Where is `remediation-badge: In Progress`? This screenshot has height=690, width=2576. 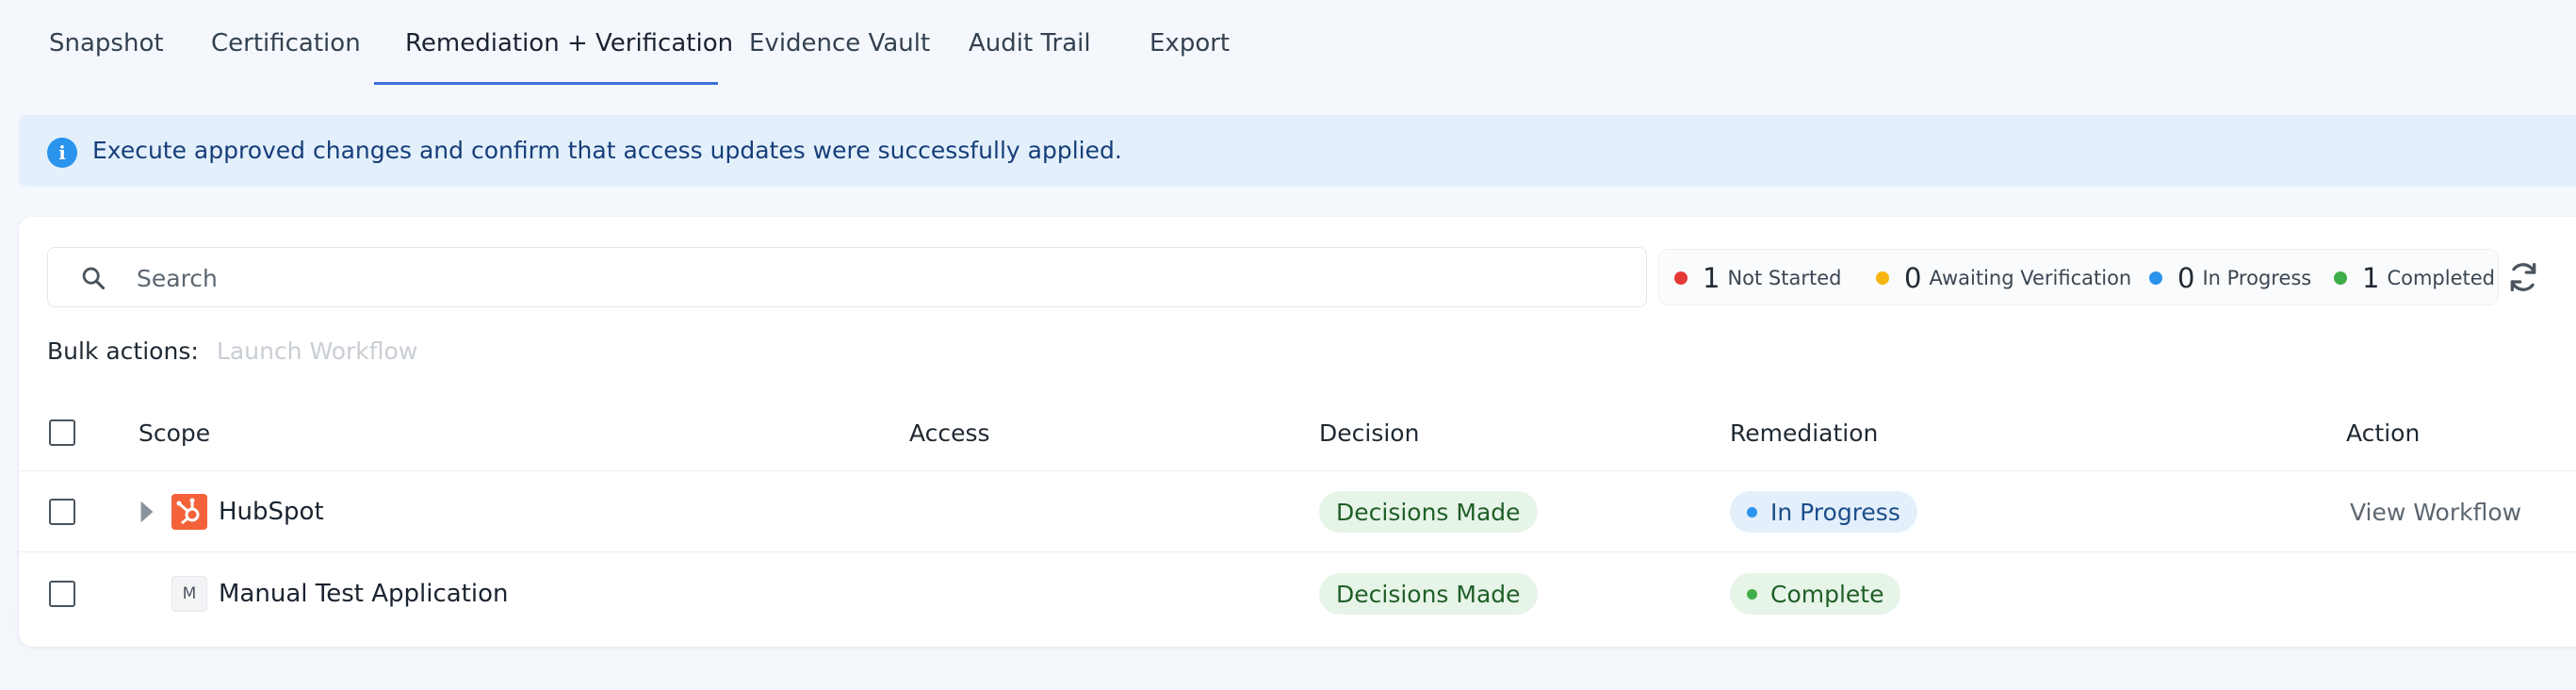 remediation-badge: In Progress is located at coordinates (1823, 512).